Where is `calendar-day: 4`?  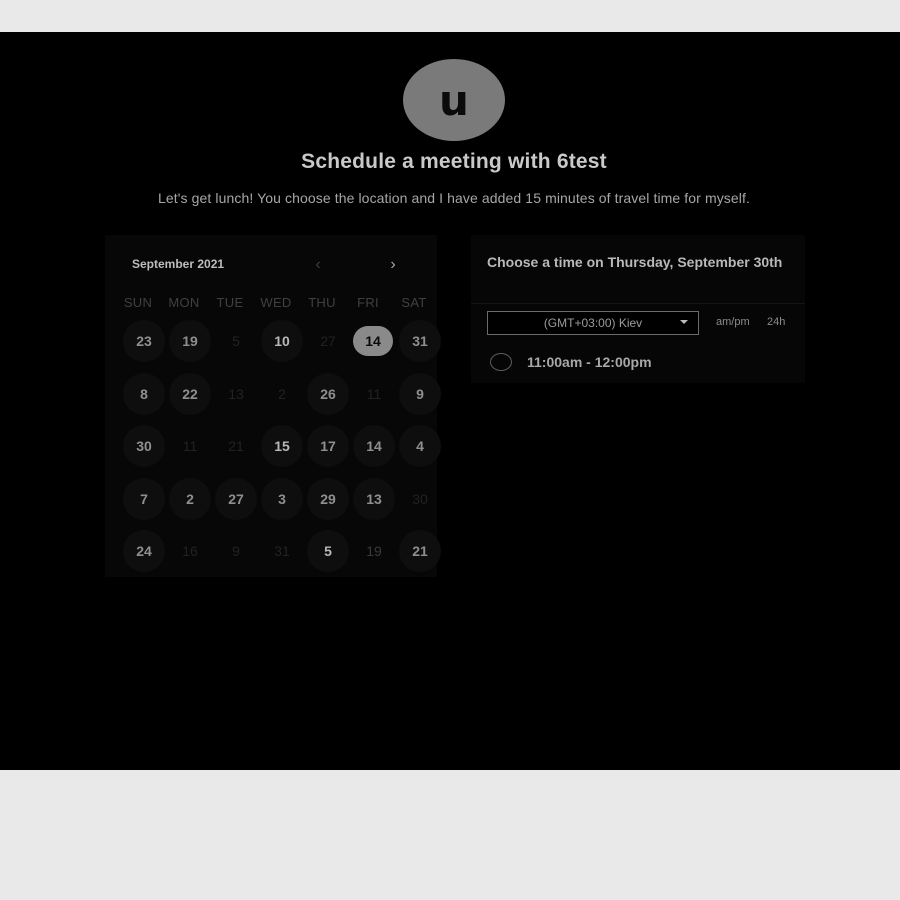 calendar-day: 4 is located at coordinates (420, 446).